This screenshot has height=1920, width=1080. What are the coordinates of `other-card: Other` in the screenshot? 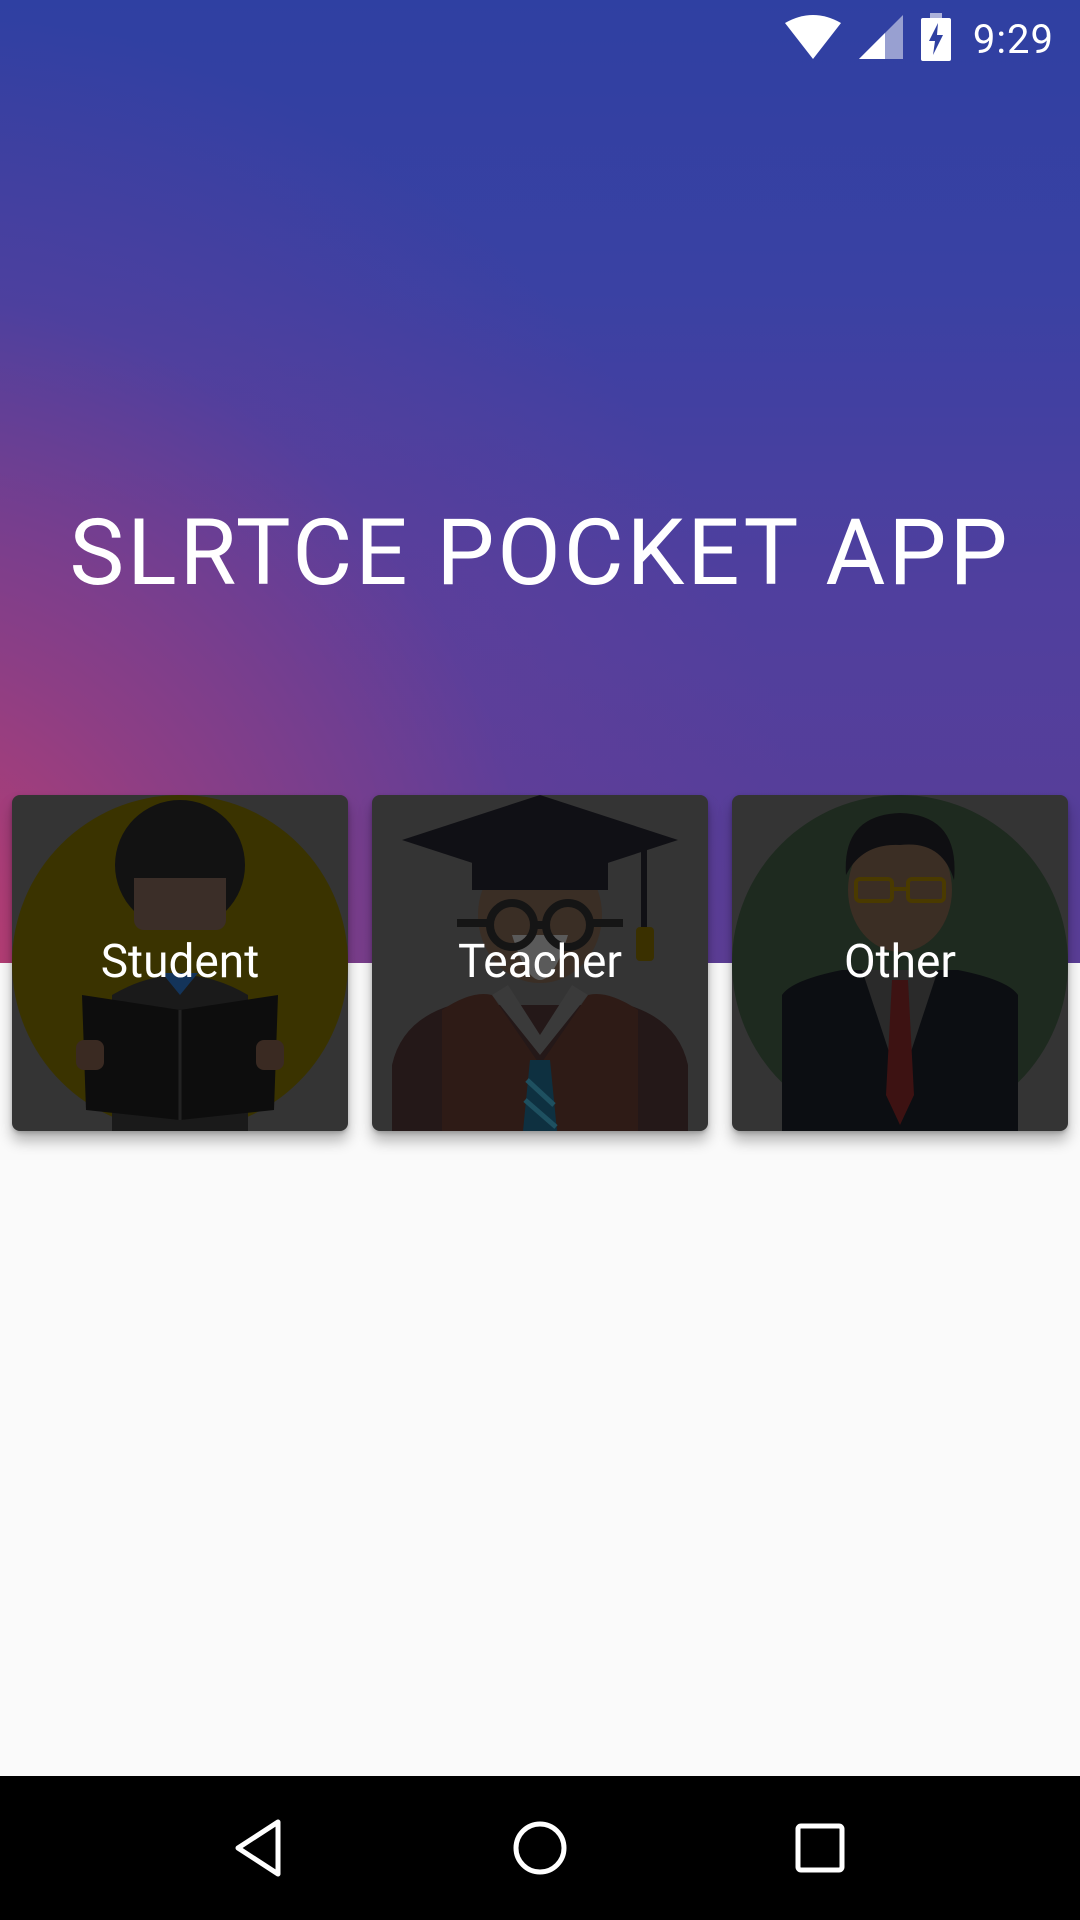 It's located at (900, 963).